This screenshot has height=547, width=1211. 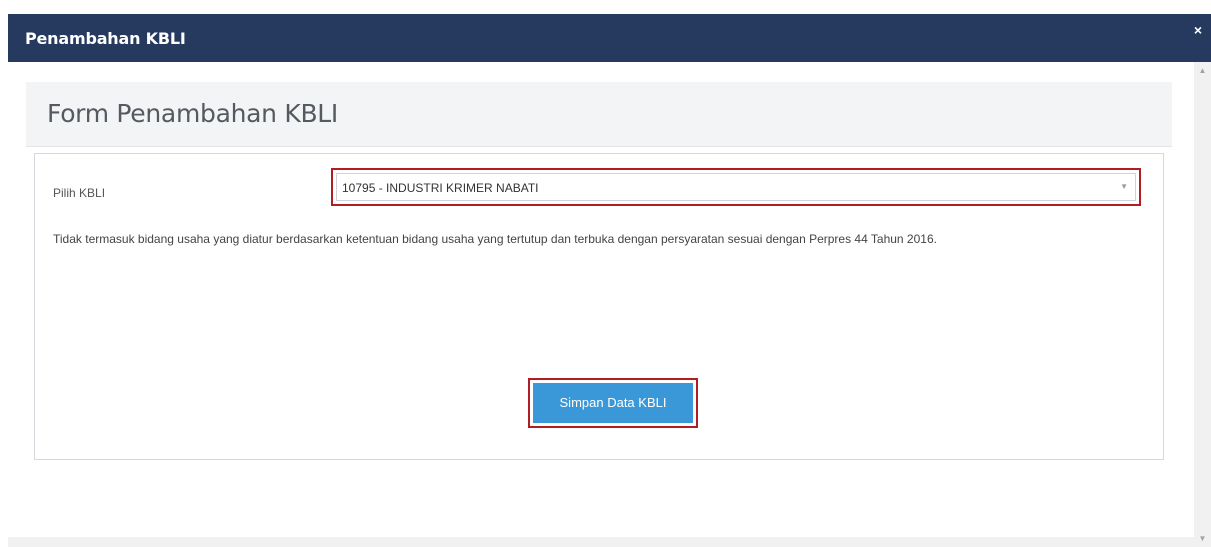 I want to click on horizontal-scrollbar, so click(x=601, y=542).